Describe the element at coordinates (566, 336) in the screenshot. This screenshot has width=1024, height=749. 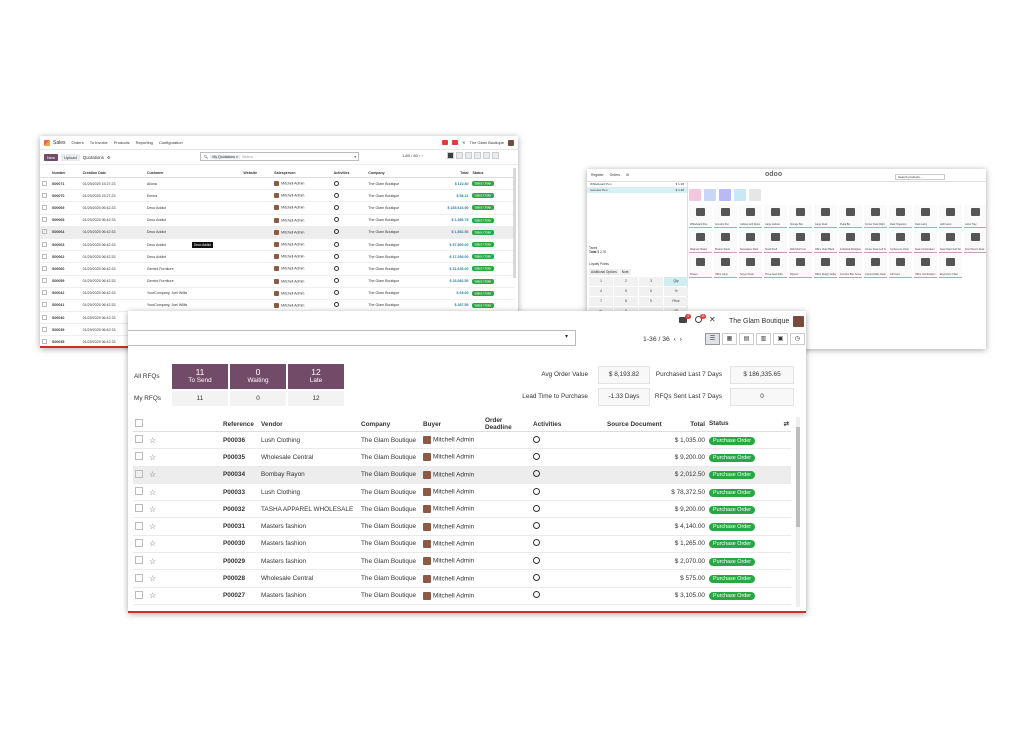
I see `search-dropdown-icon: ▾` at that location.